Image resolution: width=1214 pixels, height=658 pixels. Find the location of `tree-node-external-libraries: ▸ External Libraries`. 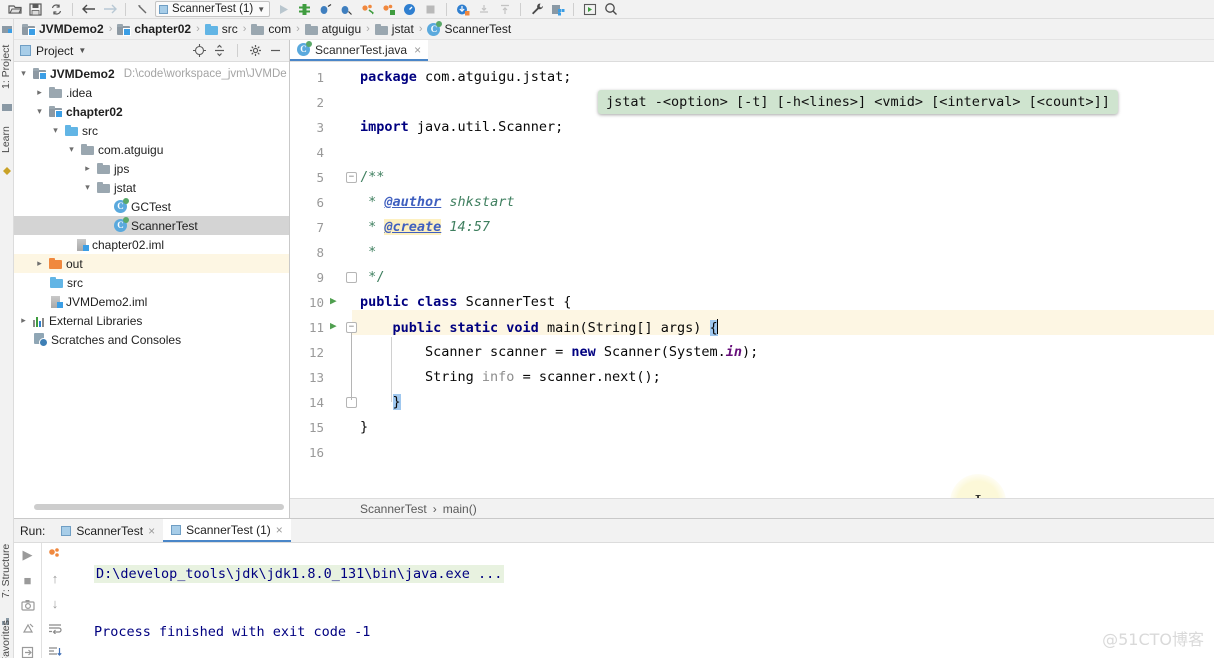

tree-node-external-libraries: ▸ External Libraries is located at coordinates (151, 320).